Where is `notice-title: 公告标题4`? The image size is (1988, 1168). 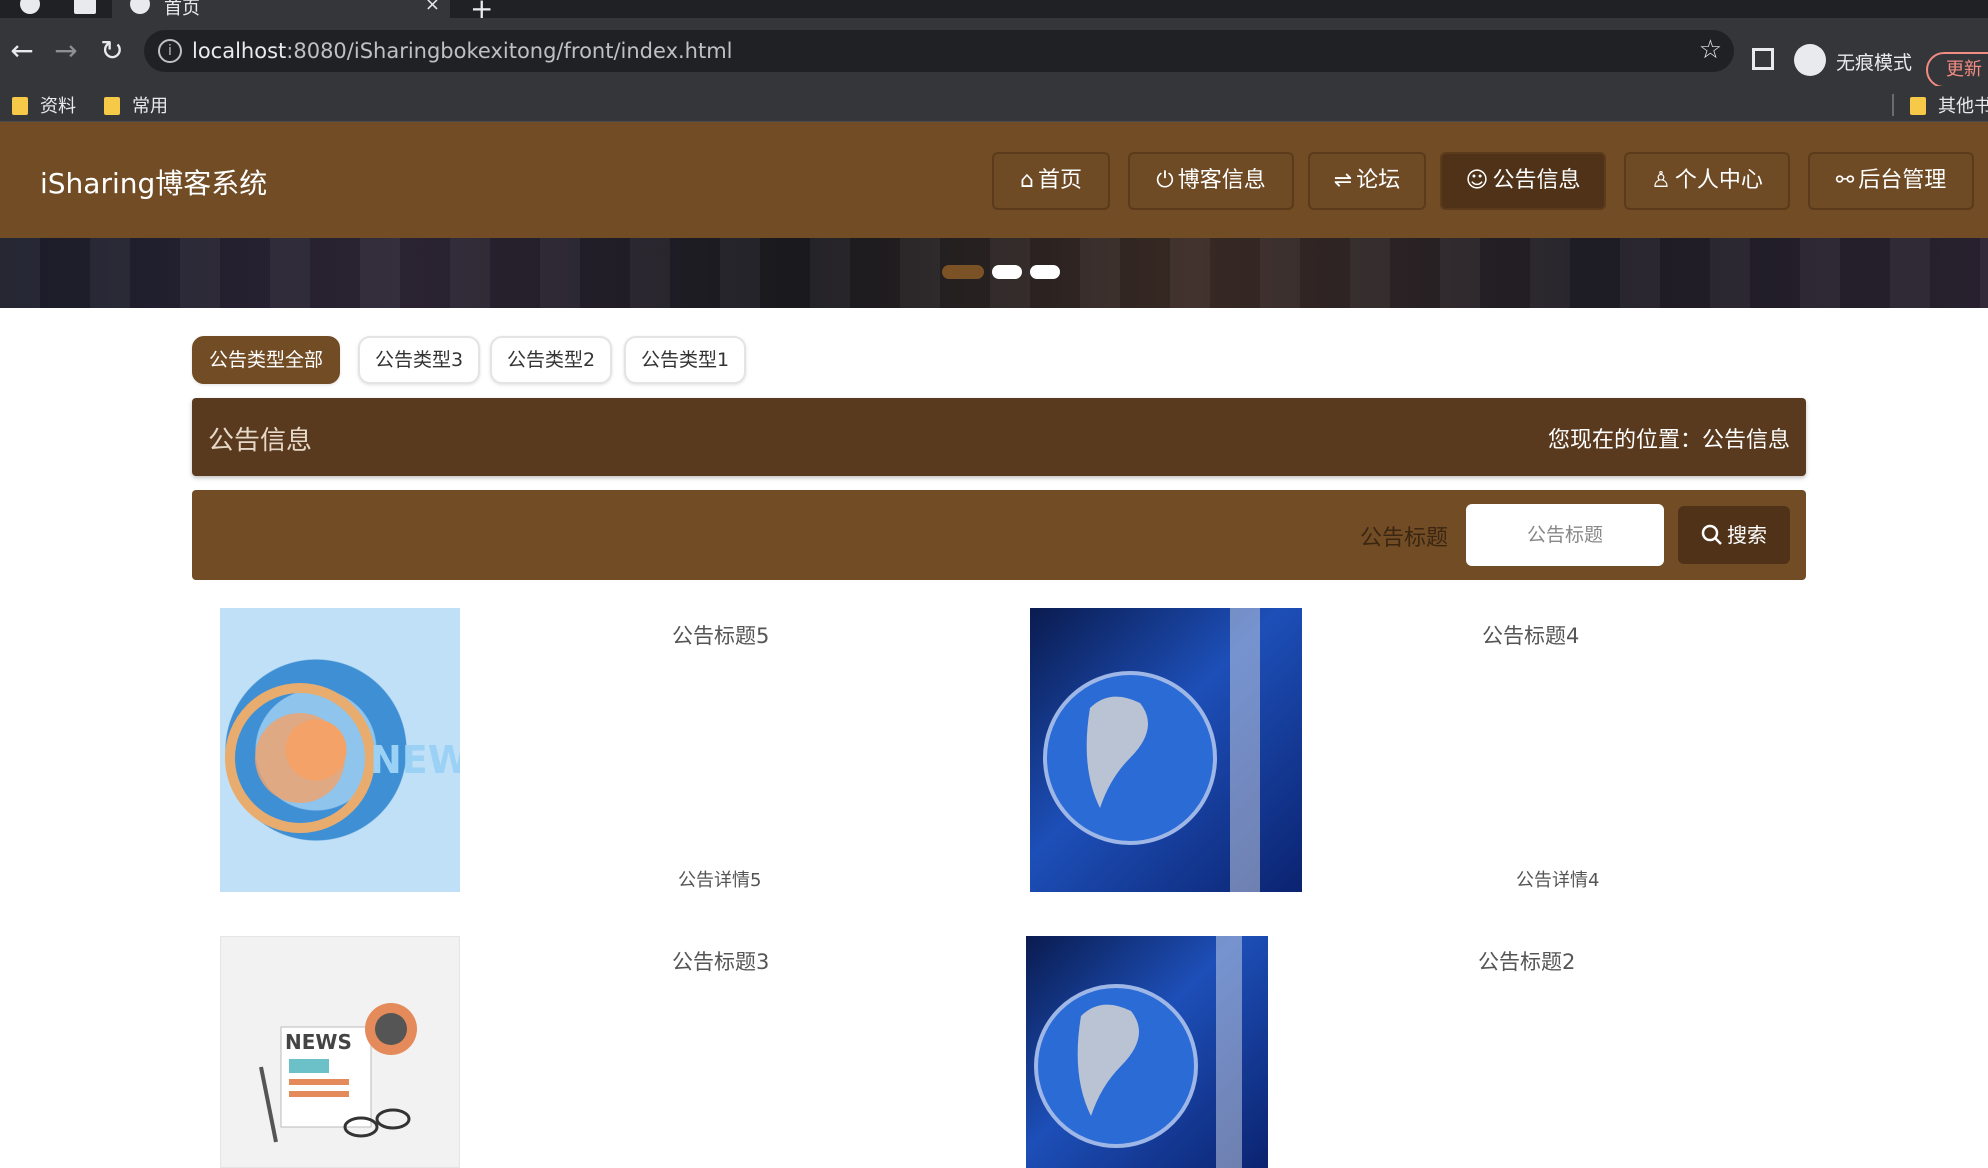
notice-title: 公告标题4 is located at coordinates (1530, 635).